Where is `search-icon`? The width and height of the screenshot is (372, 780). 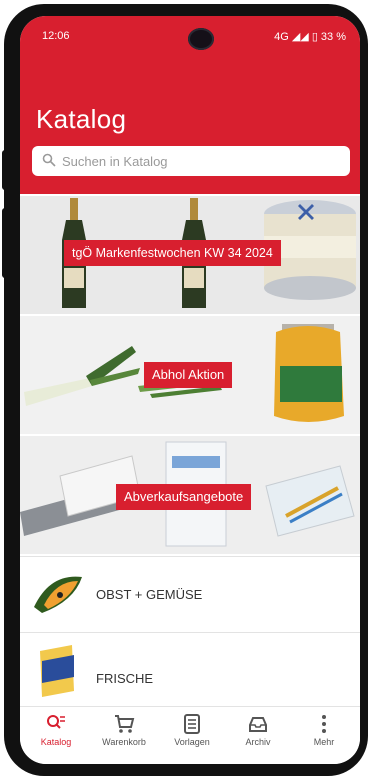 search-icon is located at coordinates (49, 161).